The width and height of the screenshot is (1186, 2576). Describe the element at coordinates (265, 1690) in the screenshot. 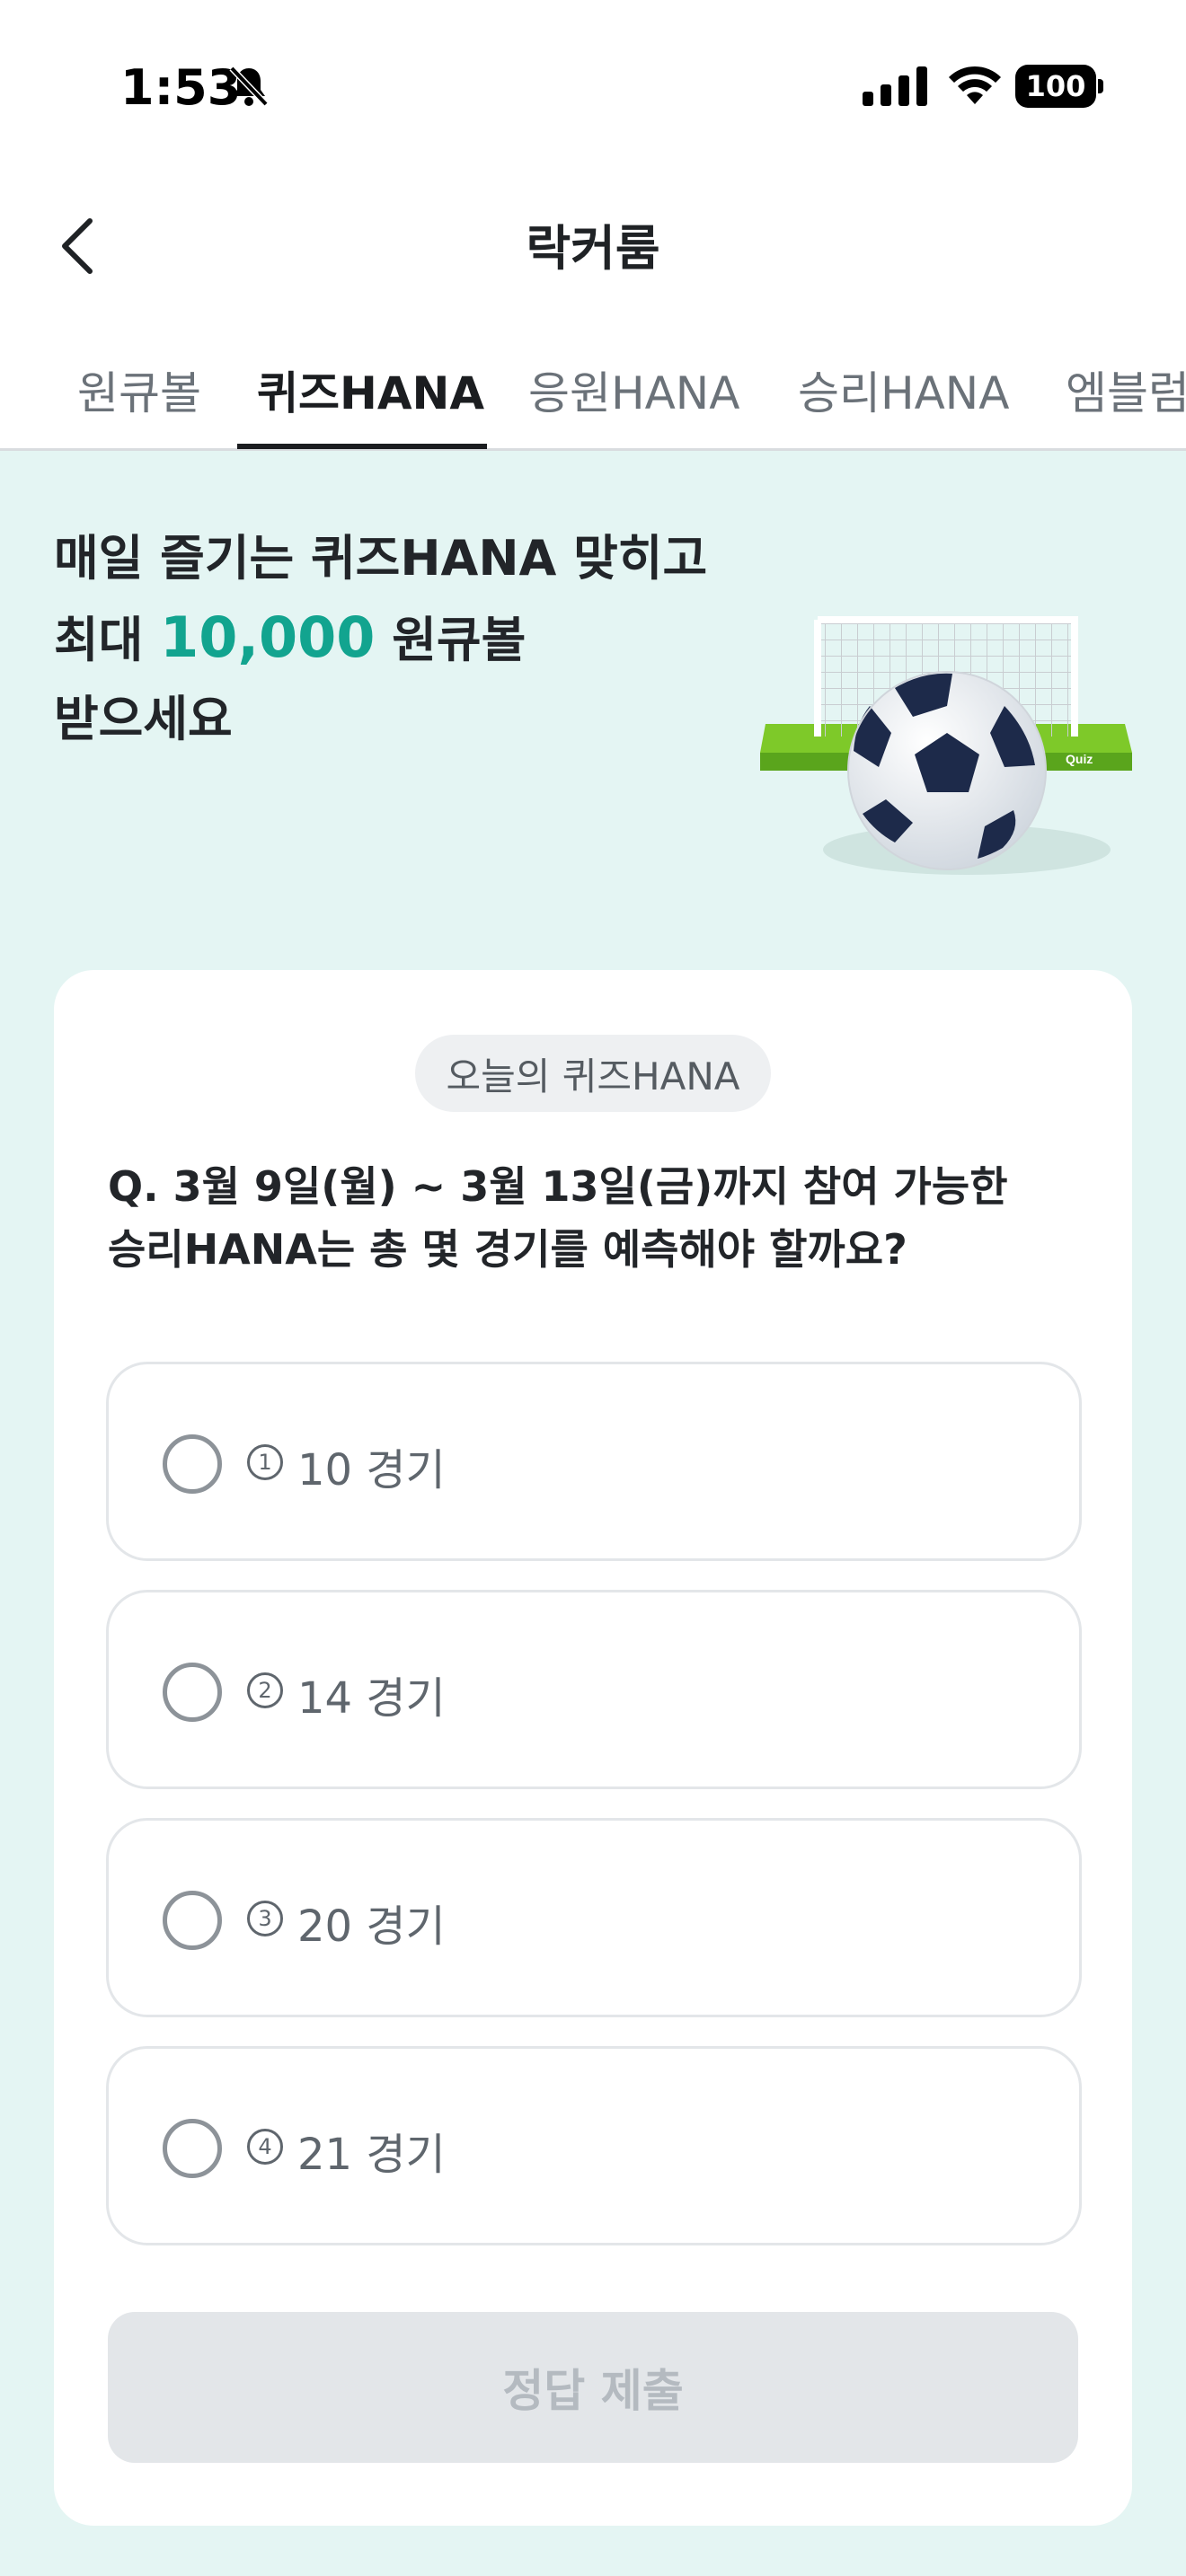

I see `option-number-badge: 2` at that location.